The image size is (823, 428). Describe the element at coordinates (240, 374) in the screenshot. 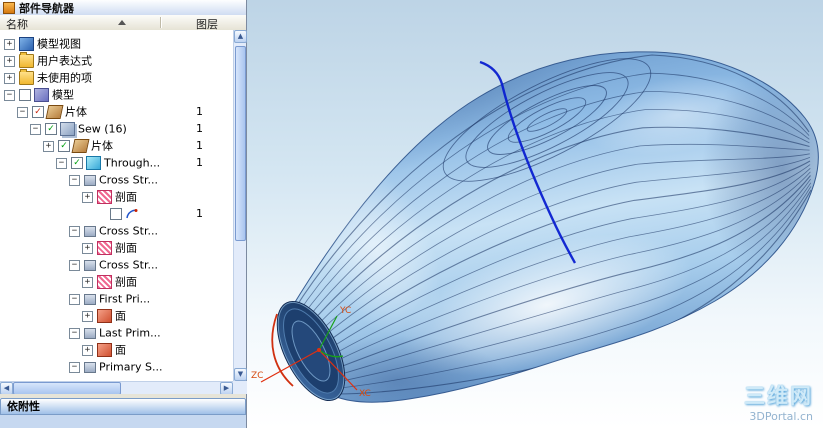

I see `scroll-down-icon: ▼` at that location.